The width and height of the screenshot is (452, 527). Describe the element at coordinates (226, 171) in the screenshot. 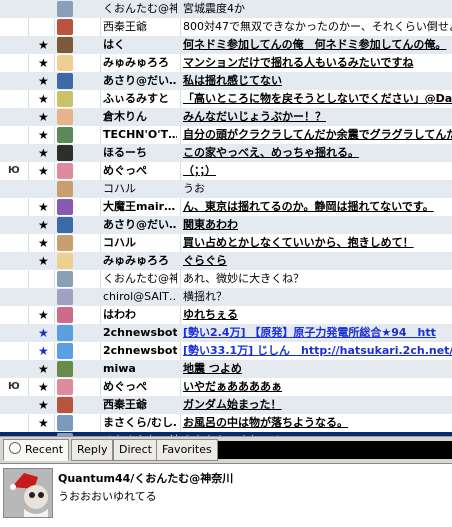

I see `tweet-row: Ю ★ めぐっぺ （；；）` at that location.